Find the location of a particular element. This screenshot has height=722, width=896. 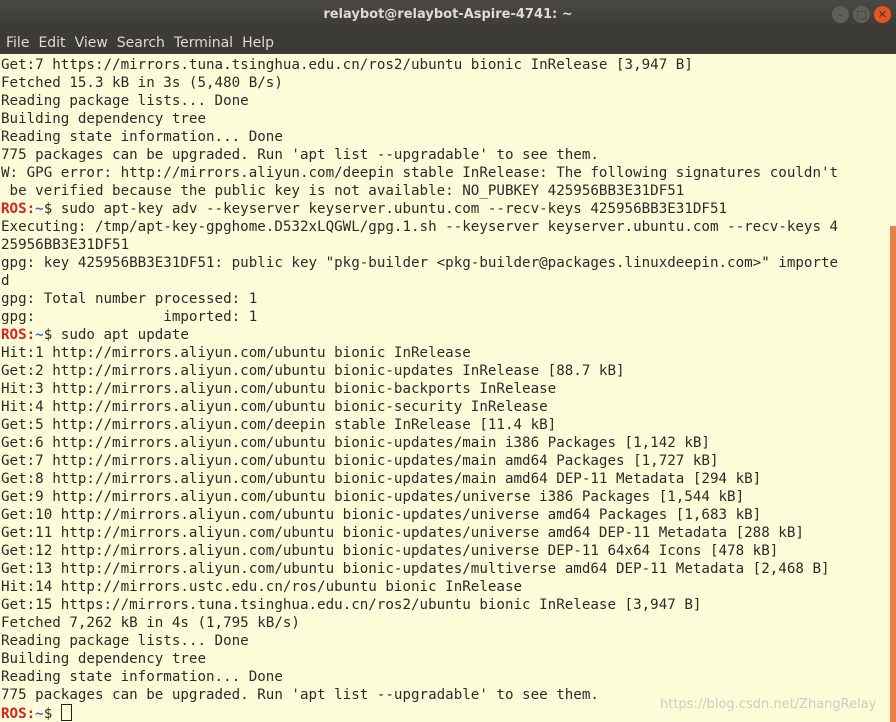

terminal-line: 25956BB3E31DF51 is located at coordinates (65, 245).